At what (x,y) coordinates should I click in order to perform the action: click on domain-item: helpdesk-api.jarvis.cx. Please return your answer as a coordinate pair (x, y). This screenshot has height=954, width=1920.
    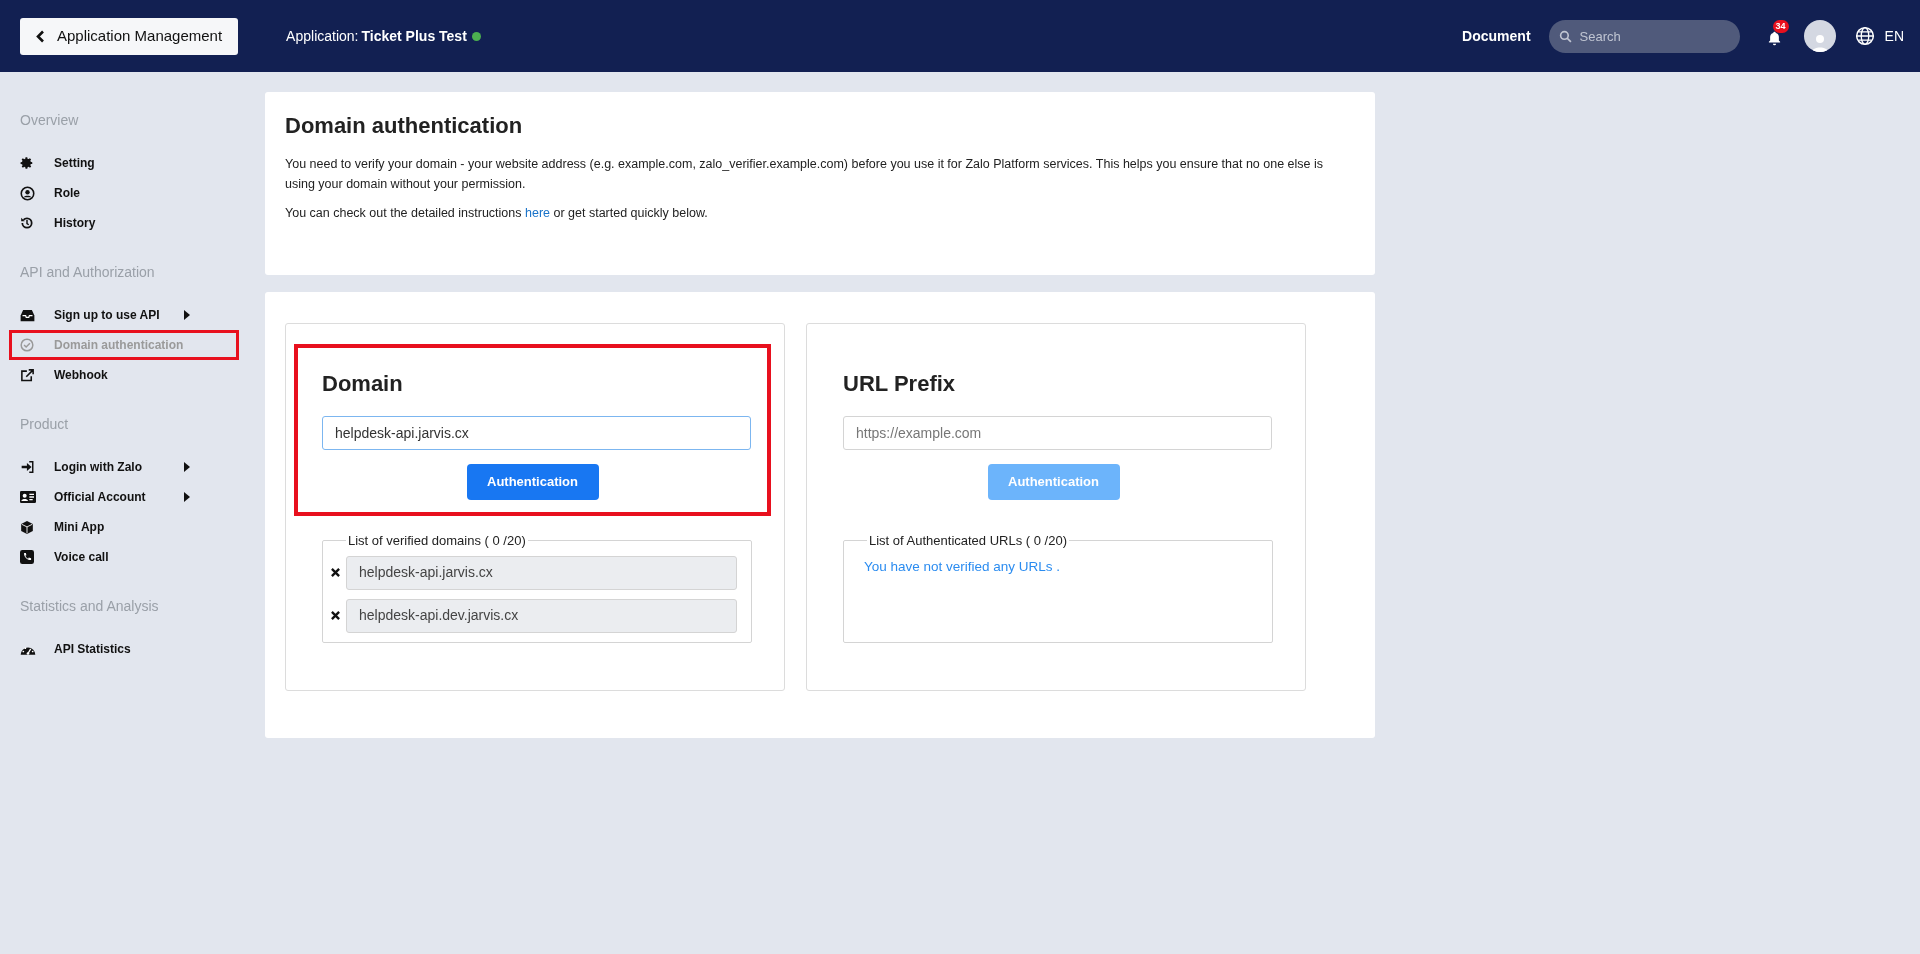
    Looking at the image, I should click on (541, 572).